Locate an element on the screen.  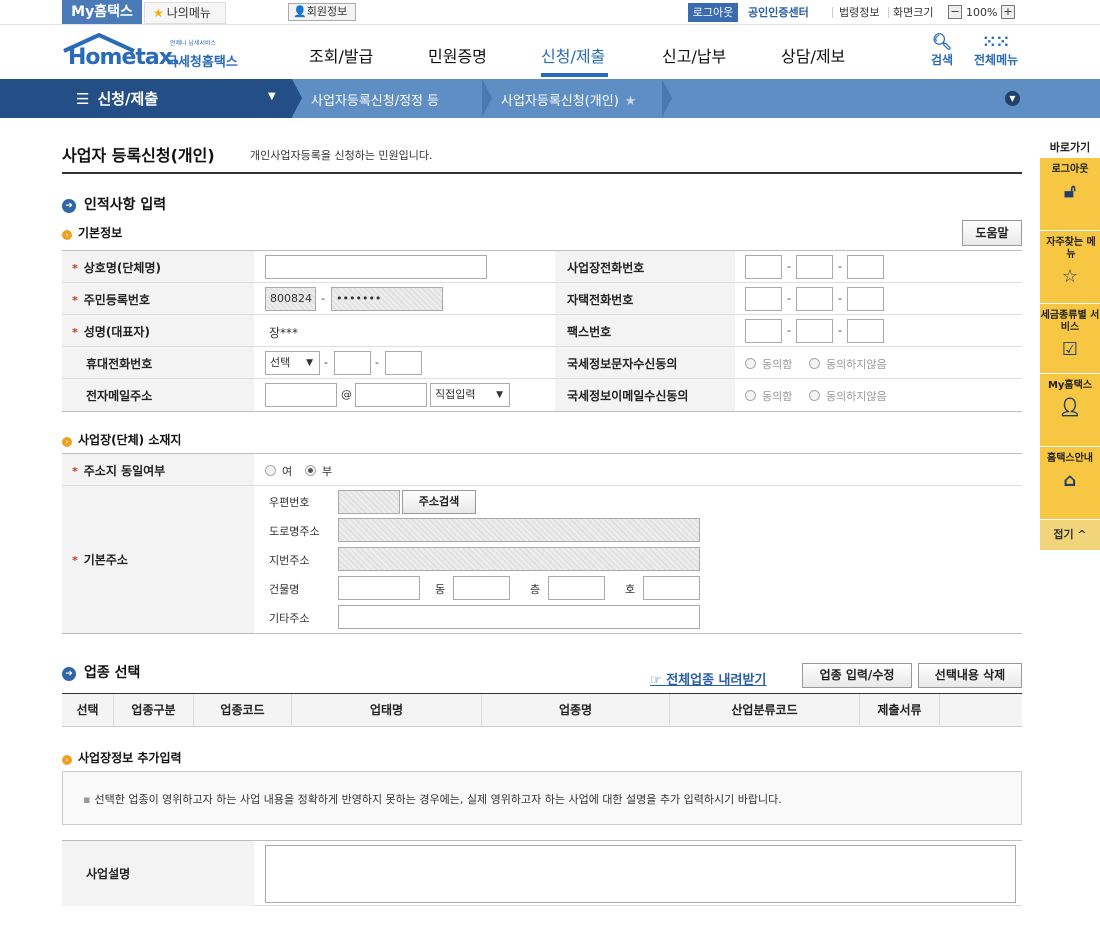
same-address-label: * 주소지 동일여부 is located at coordinates (119, 471).